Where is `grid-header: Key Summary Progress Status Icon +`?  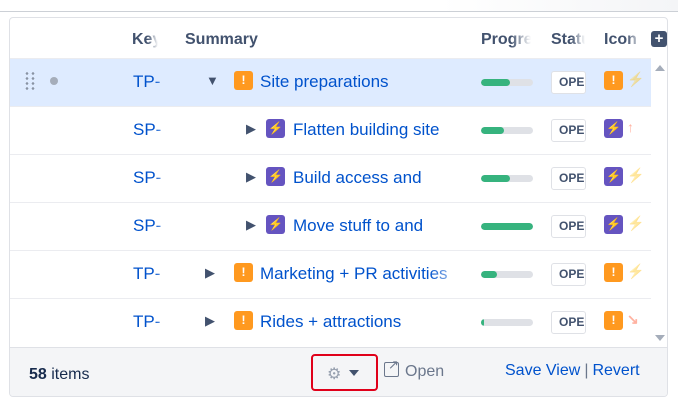 grid-header: Key Summary Progress Status Icon + is located at coordinates (338, 38).